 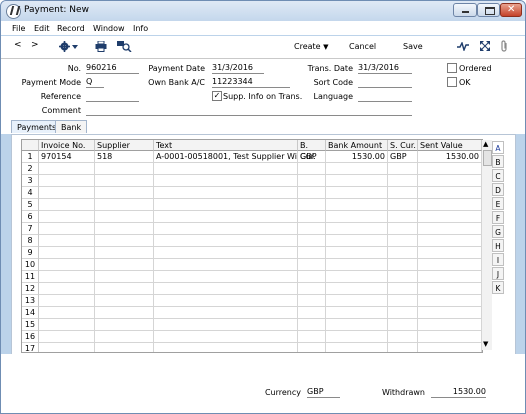 What do you see at coordinates (498, 147) in the screenshot?
I see `flip-tab-a: A` at bounding box center [498, 147].